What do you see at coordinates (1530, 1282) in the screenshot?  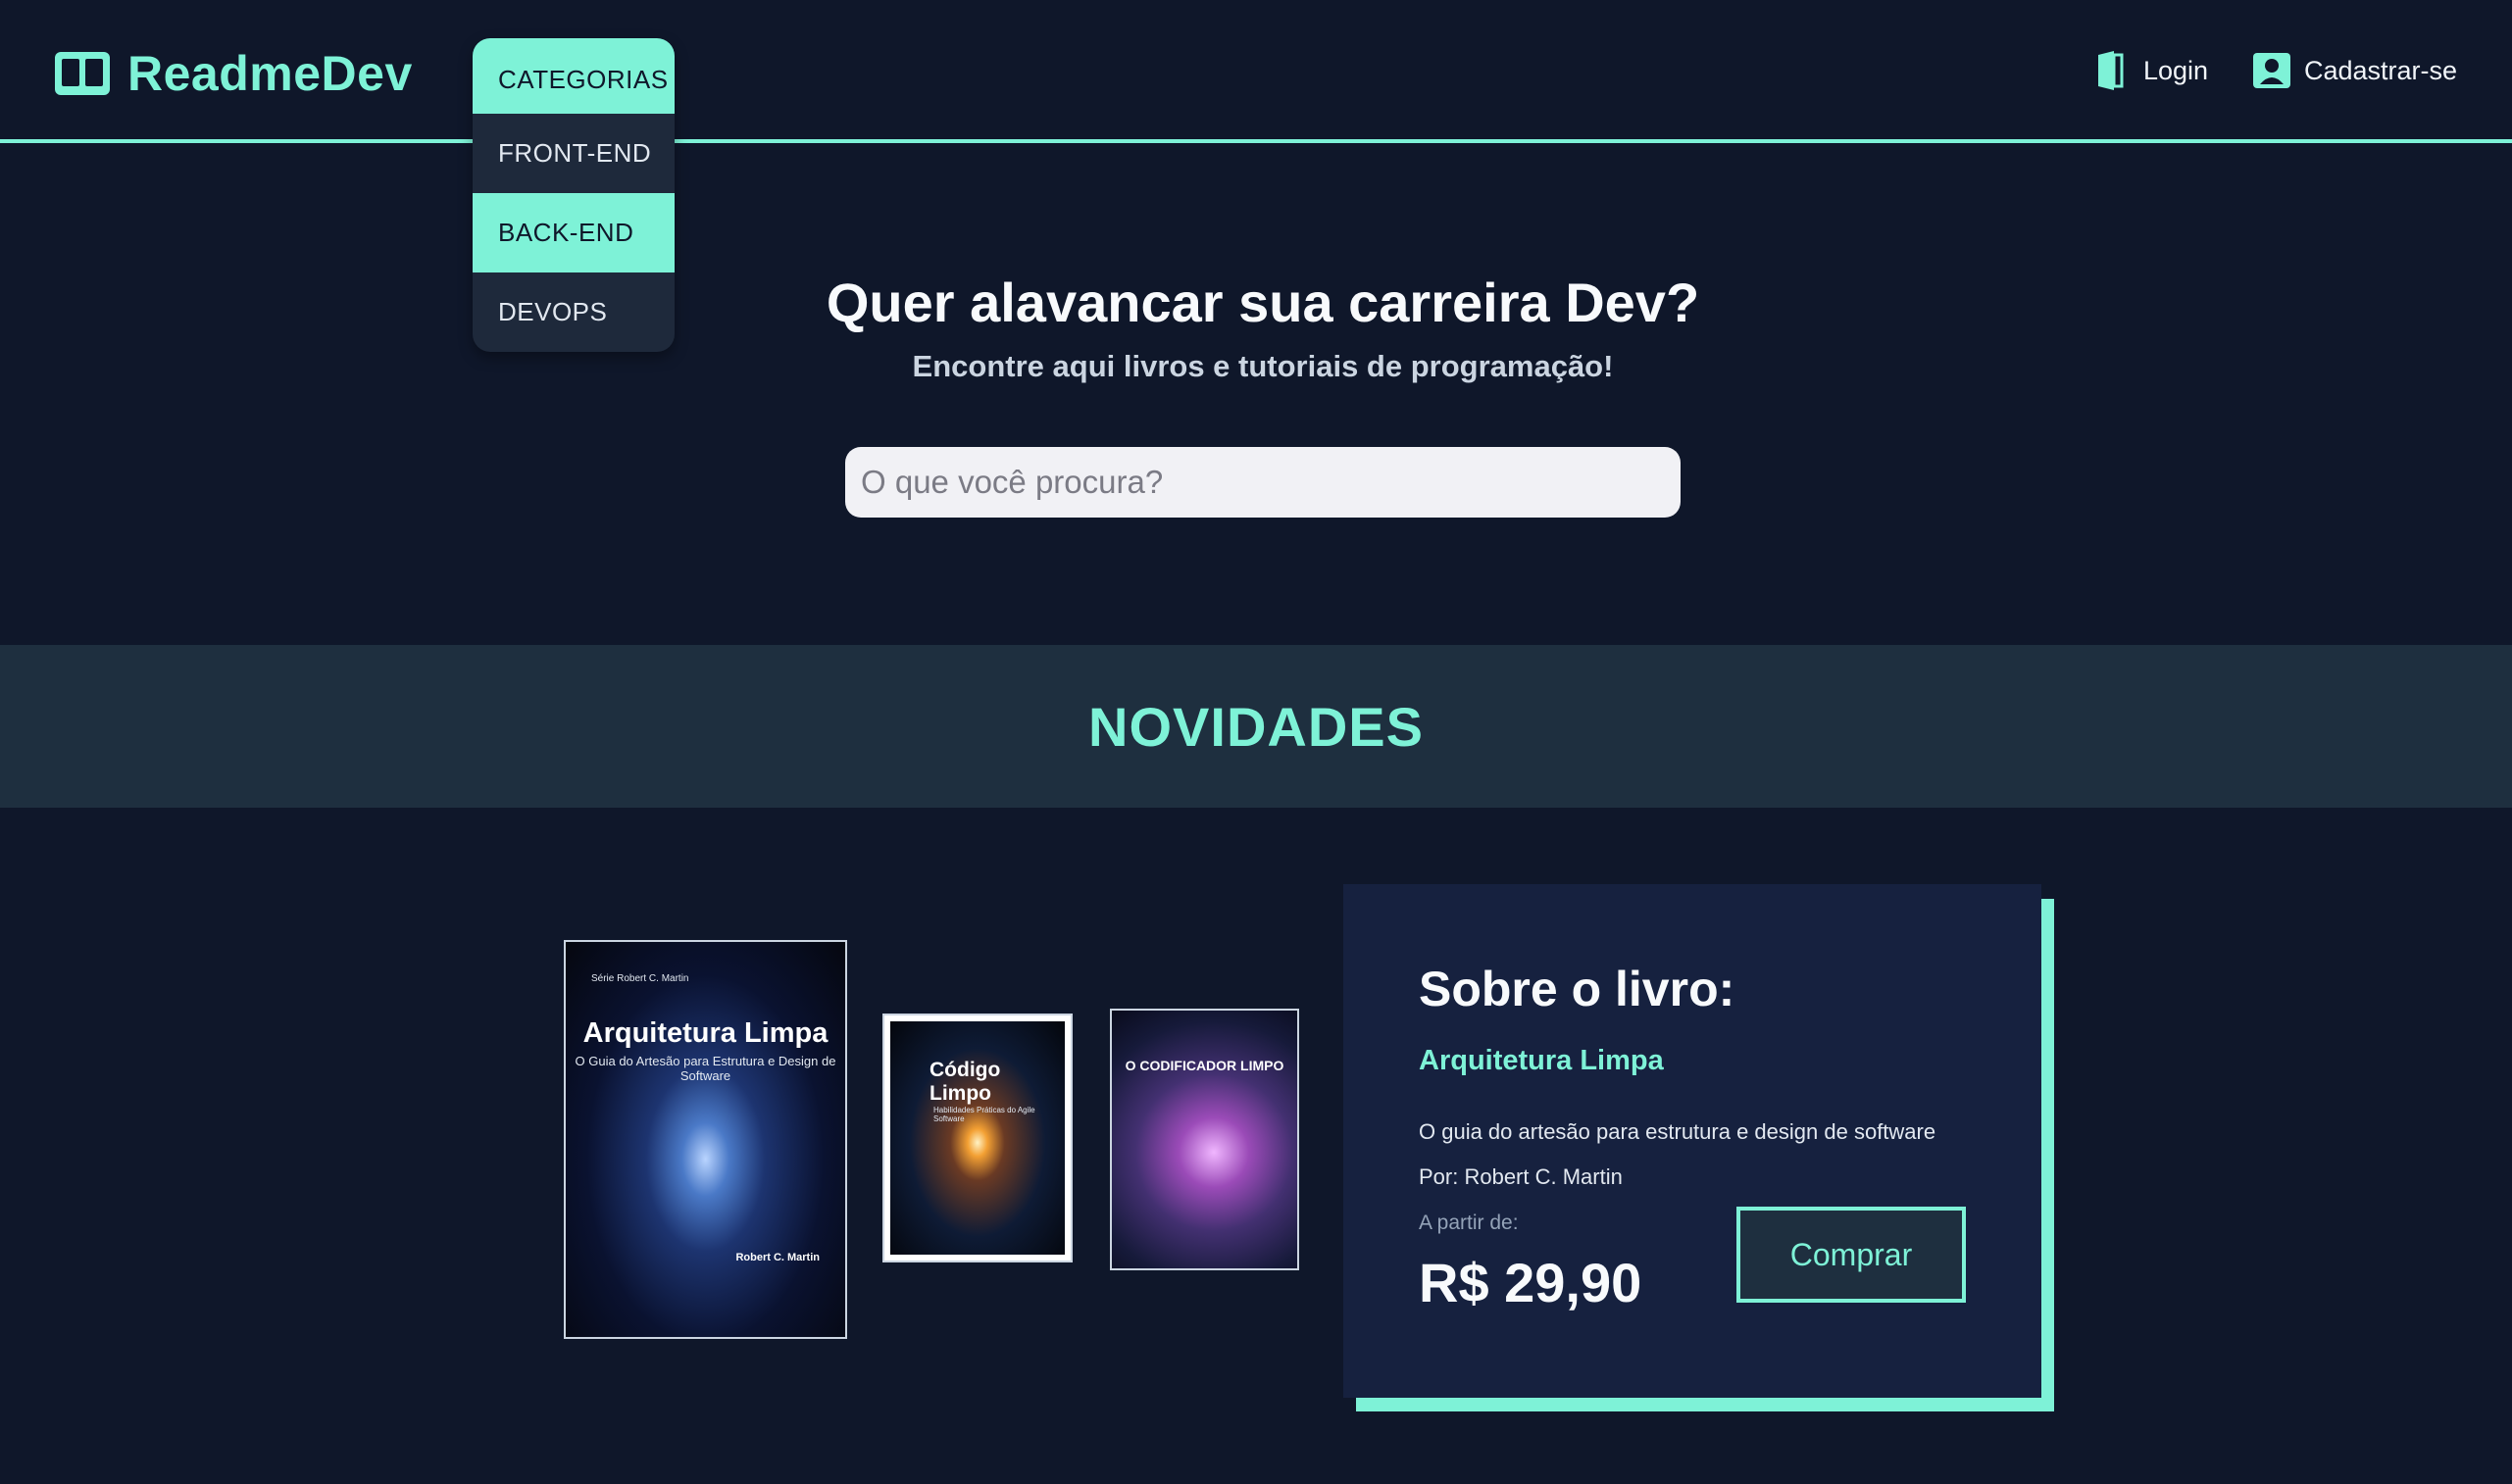 I see `price-value: R$ 29,90` at bounding box center [1530, 1282].